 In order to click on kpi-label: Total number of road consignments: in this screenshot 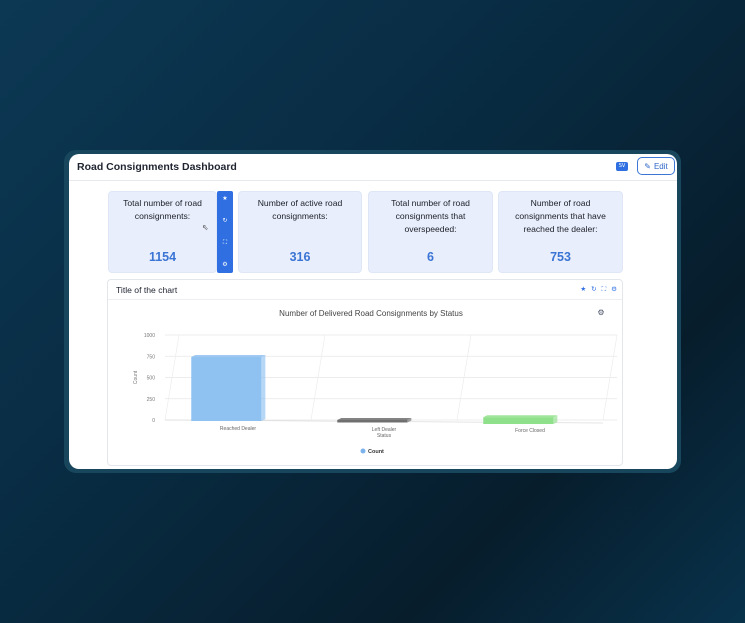, I will do `click(162, 209)`.